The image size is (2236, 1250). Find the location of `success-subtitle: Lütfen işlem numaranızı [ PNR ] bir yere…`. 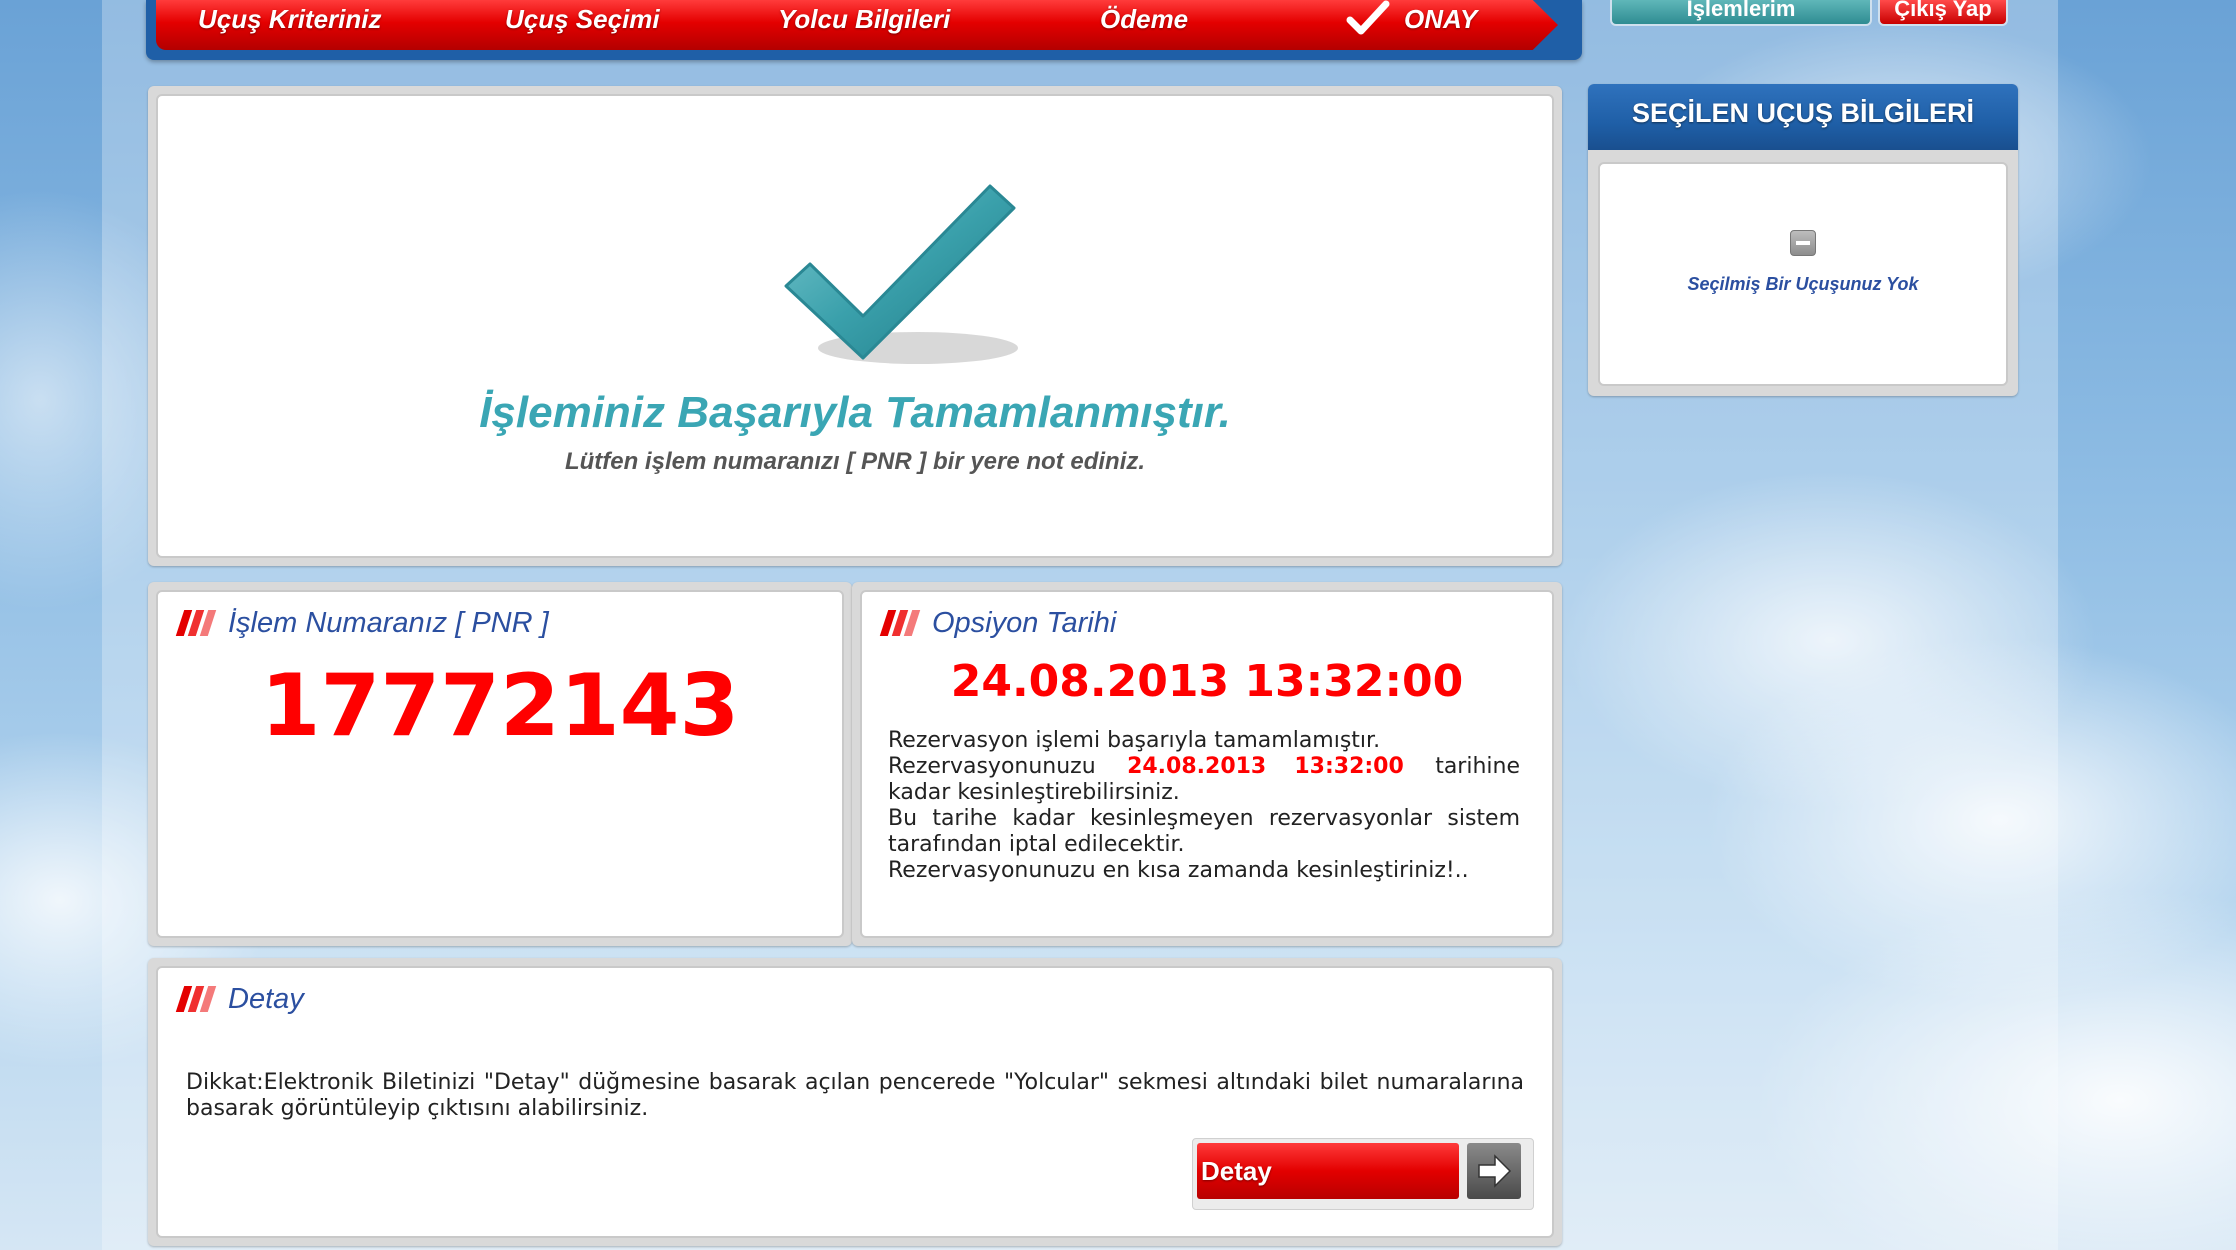

success-subtitle: Lütfen işlem numaranızı [ PNR ] bir yere… is located at coordinates (855, 461).